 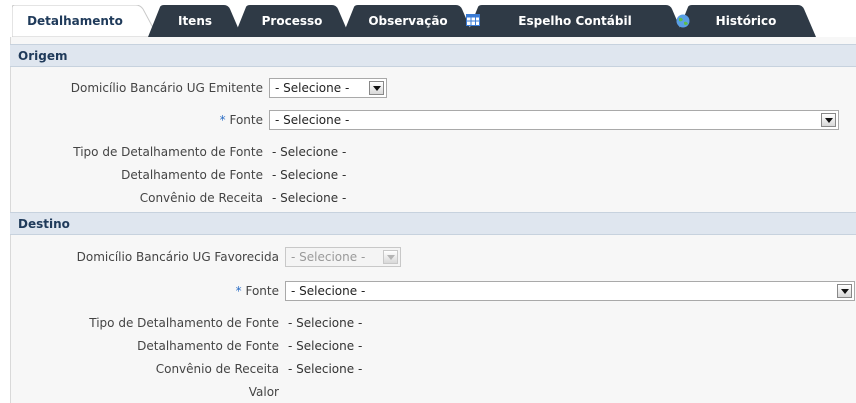 I want to click on label-detalhamento-fonte-origem: Detalhamento de Fonte, so click(x=192, y=175).